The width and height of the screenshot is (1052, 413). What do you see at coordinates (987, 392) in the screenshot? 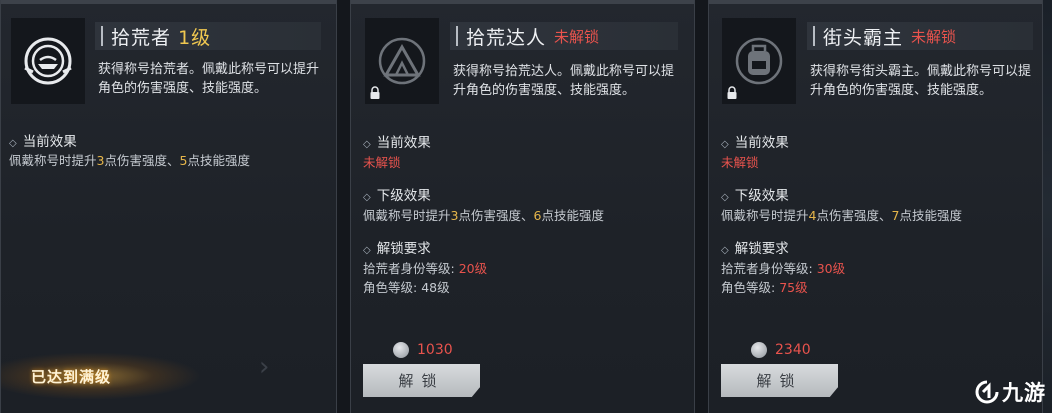
I see `ninegame-logo-icon` at bounding box center [987, 392].